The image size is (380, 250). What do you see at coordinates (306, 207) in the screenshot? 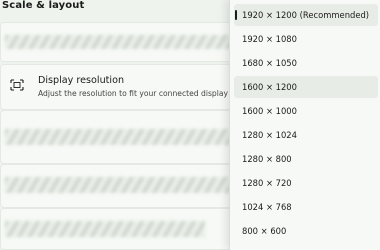
I see `resolution-option: 1024 × 768` at bounding box center [306, 207].